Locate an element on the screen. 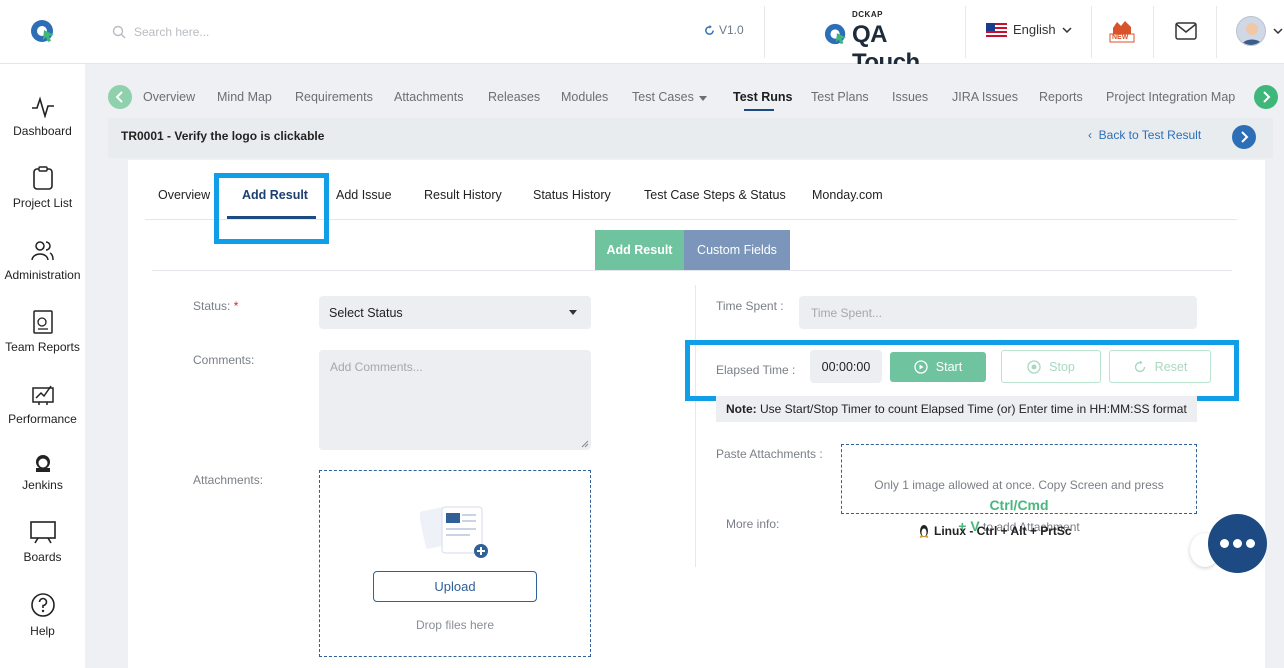 The width and height of the screenshot is (1284, 668). status-select-value: Select Status is located at coordinates (366, 312).